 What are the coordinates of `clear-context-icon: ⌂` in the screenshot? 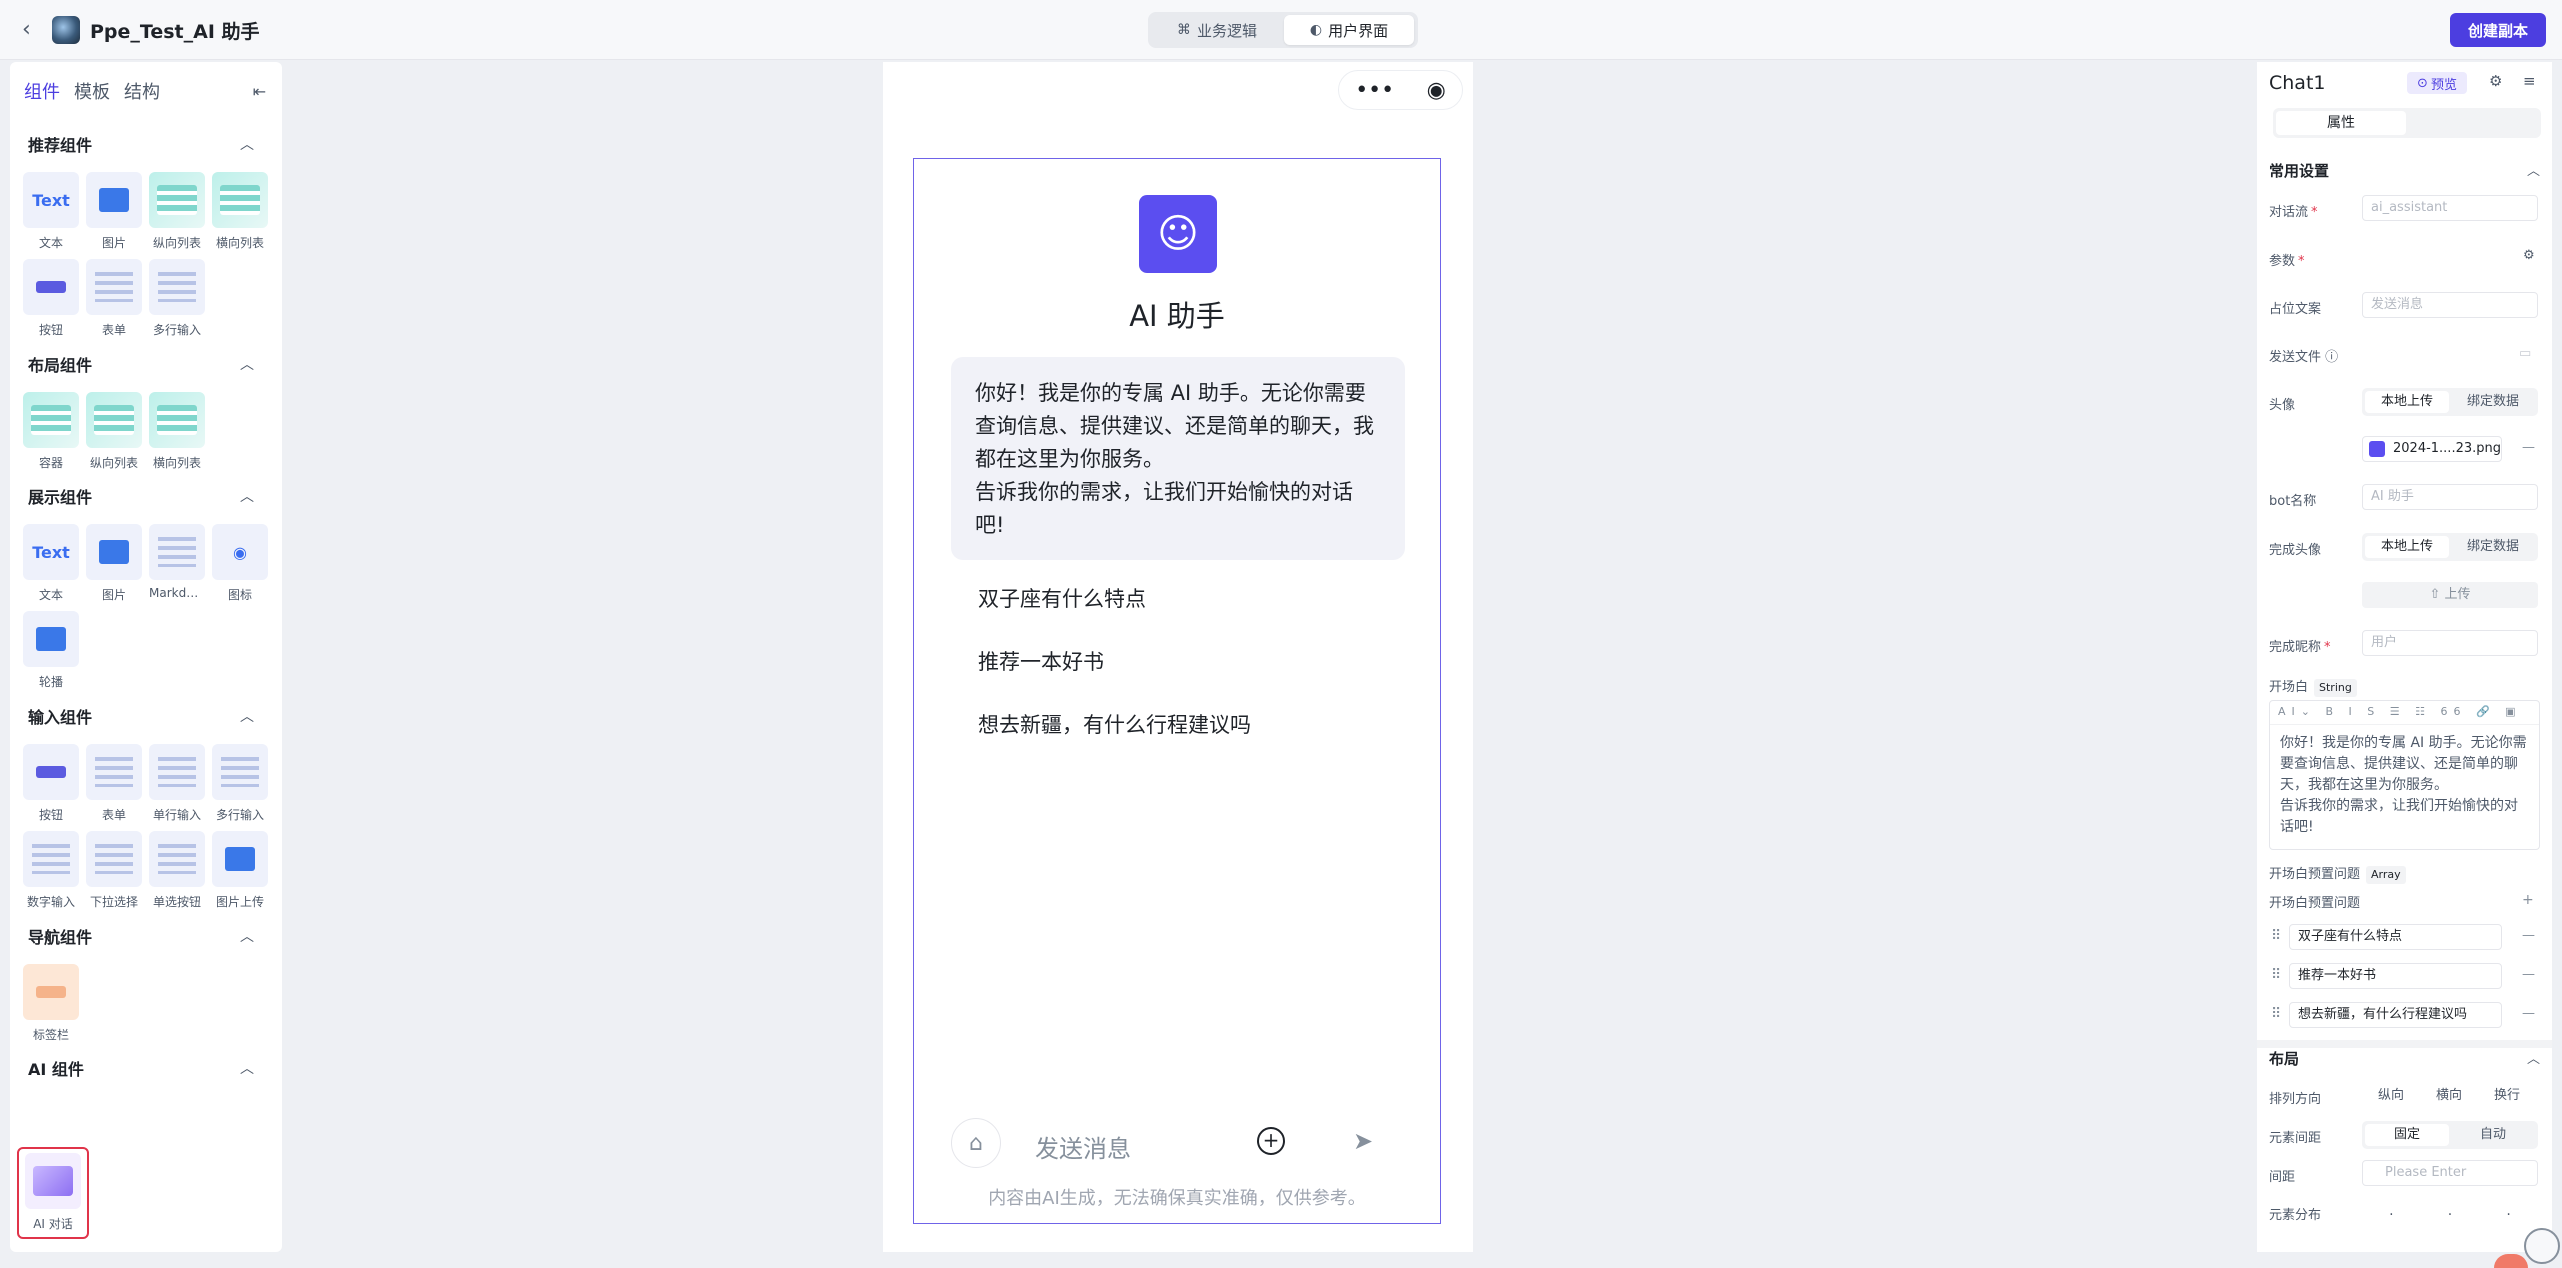 It's located at (976, 1143).